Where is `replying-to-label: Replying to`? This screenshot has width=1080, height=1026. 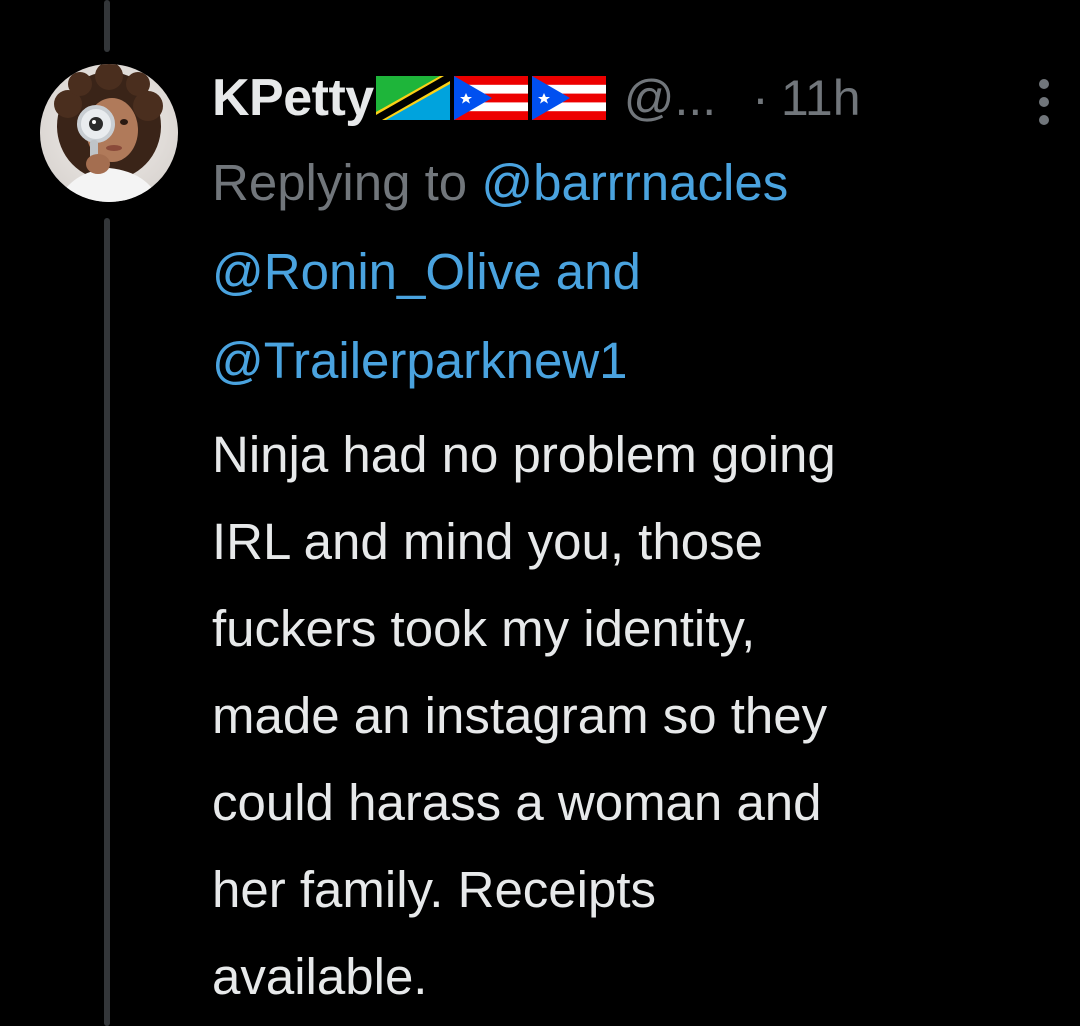 replying-to-label: Replying to is located at coordinates (340, 182).